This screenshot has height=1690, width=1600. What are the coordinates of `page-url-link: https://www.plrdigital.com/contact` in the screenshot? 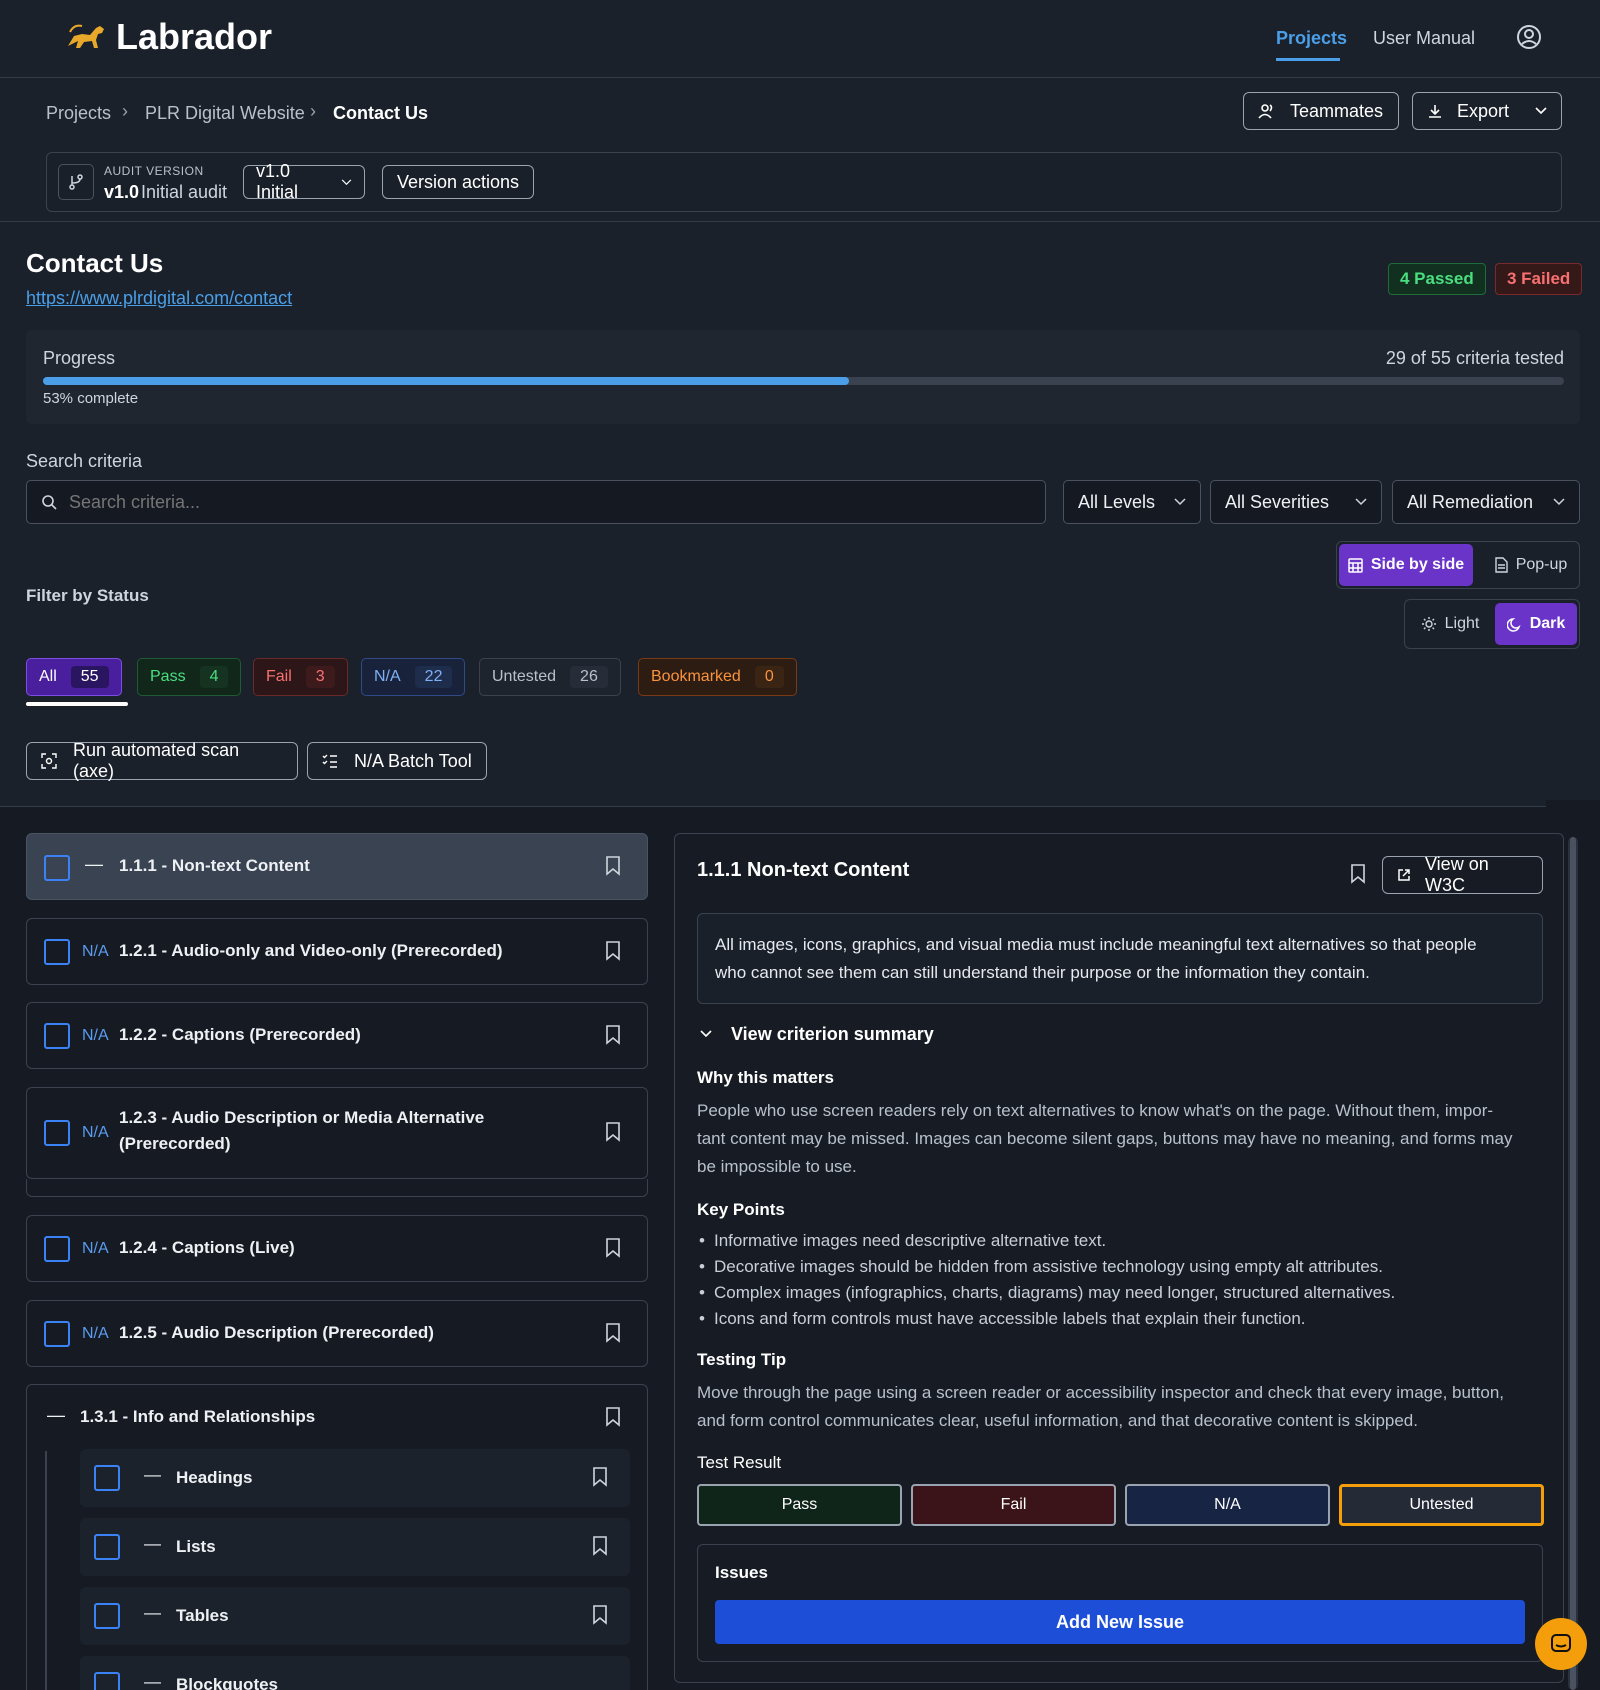 It's located at (159, 298).